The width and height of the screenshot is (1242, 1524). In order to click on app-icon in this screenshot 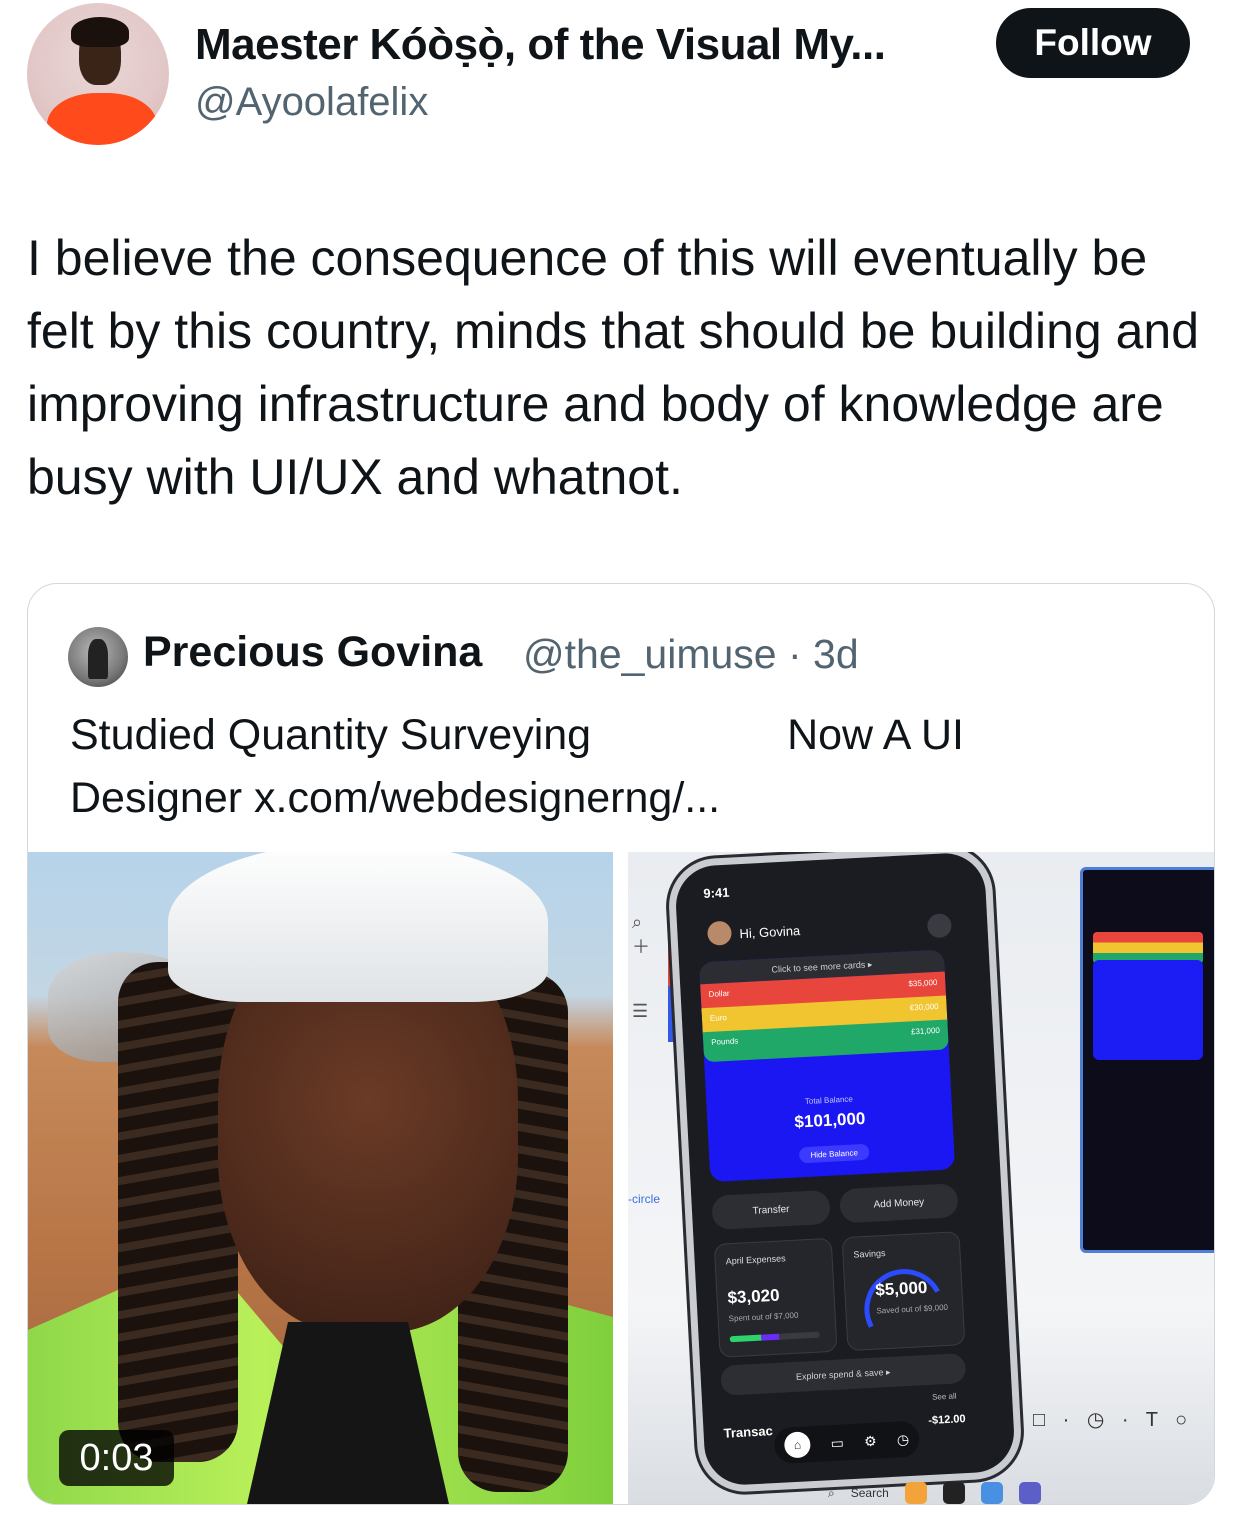, I will do `click(953, 1493)`.